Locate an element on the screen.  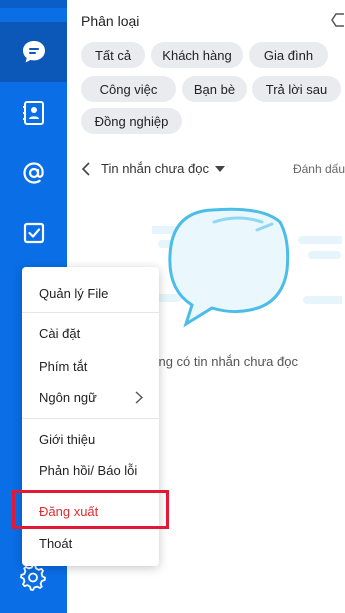
settings-button is located at coordinates (33, 579).